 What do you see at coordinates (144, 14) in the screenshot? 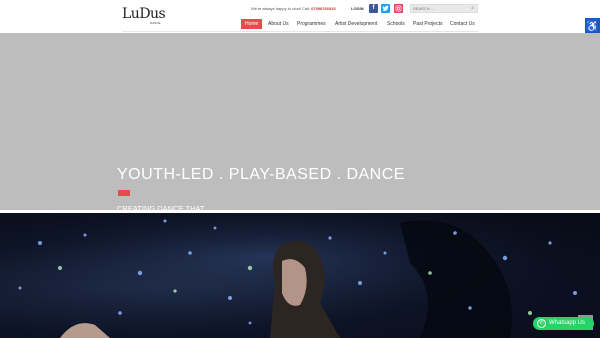
I see `logo-text: LuDus` at bounding box center [144, 14].